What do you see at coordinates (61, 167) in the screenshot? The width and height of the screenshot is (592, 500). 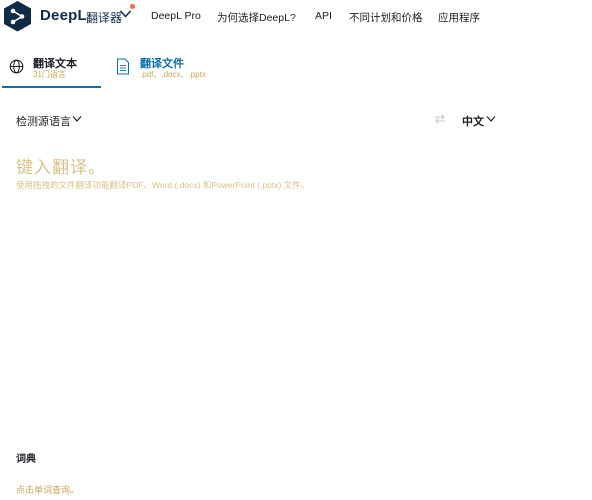 I see `input-placeholder: 键入翻译。` at bounding box center [61, 167].